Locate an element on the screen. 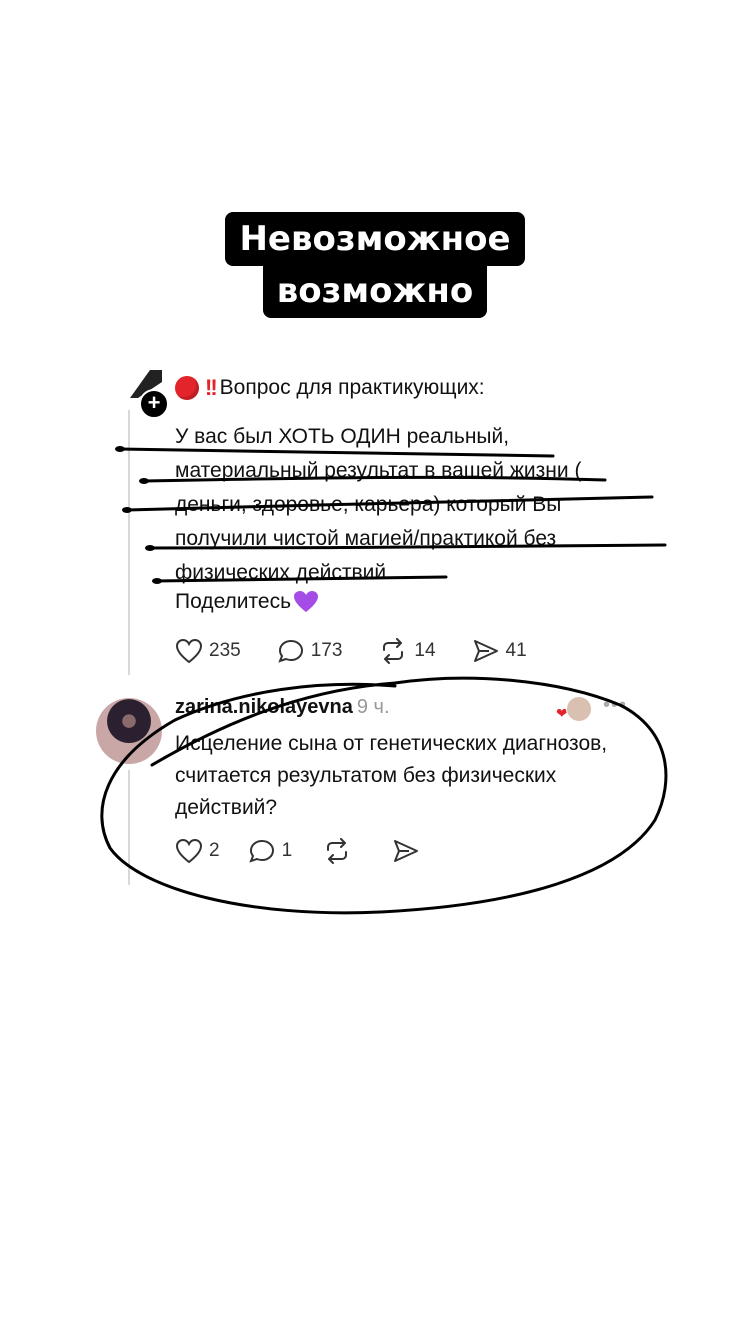 The height and width of the screenshot is (1332, 750). post-header-text: Вопрос для практикующих: is located at coordinates (352, 387).